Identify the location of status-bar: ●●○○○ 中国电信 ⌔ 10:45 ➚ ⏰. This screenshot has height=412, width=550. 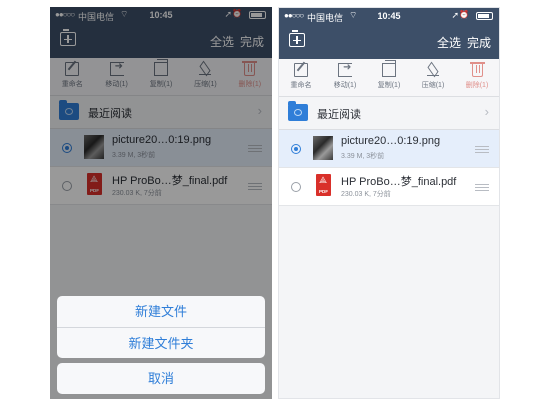
(389, 16).